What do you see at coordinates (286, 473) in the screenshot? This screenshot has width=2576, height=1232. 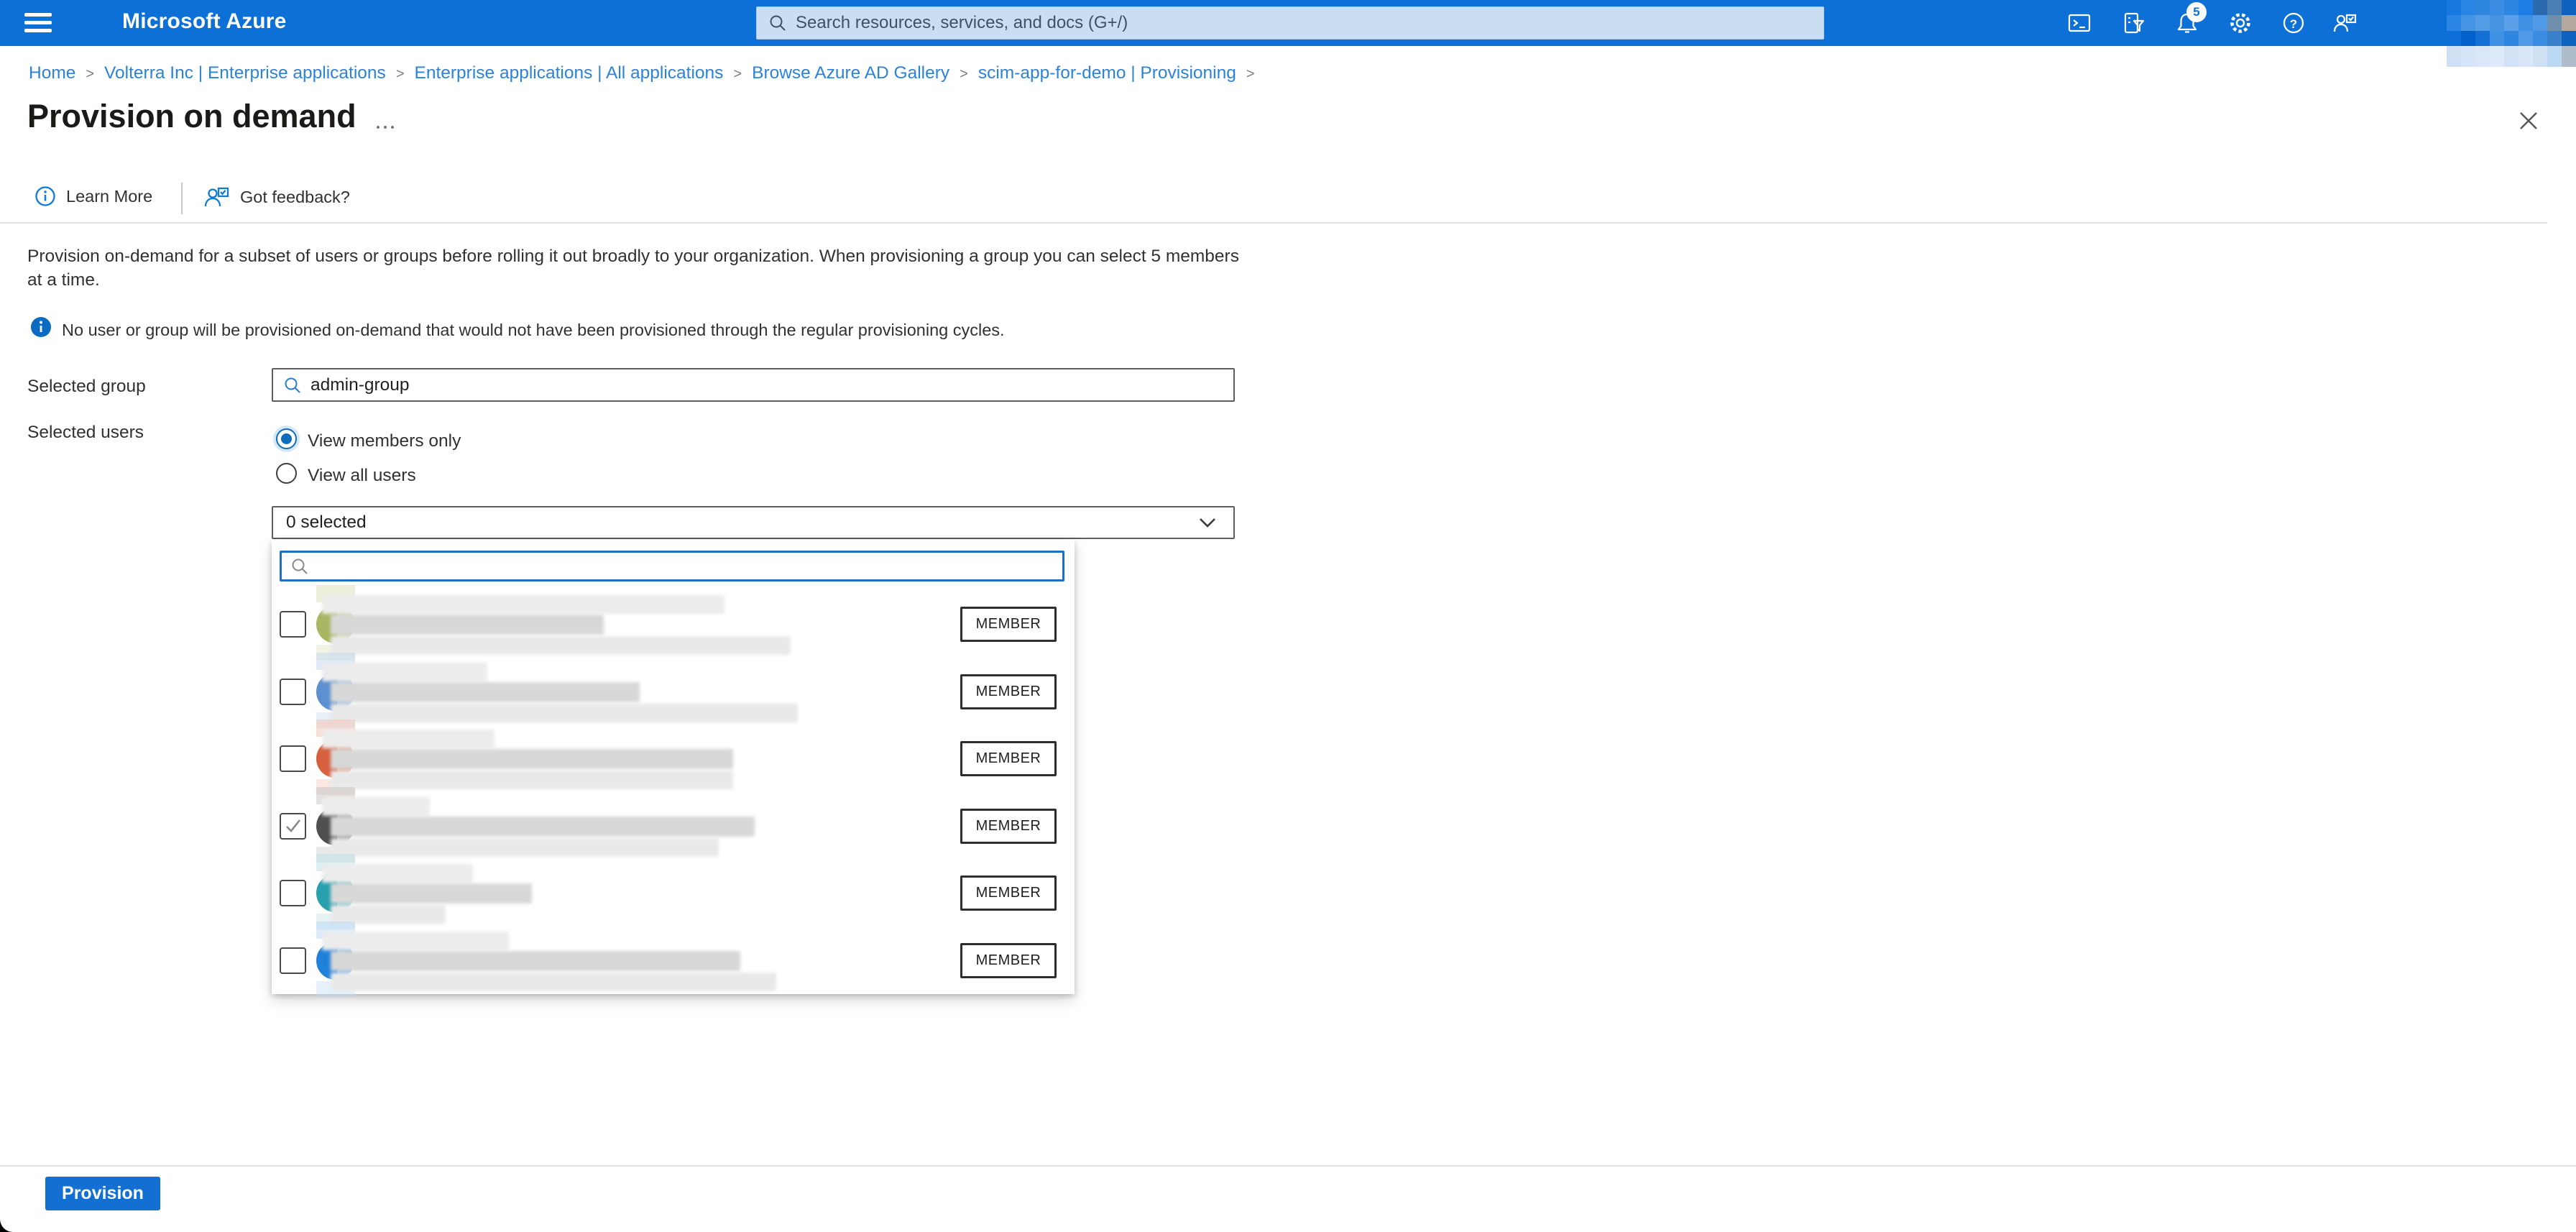 I see `radio-view-all-users` at bounding box center [286, 473].